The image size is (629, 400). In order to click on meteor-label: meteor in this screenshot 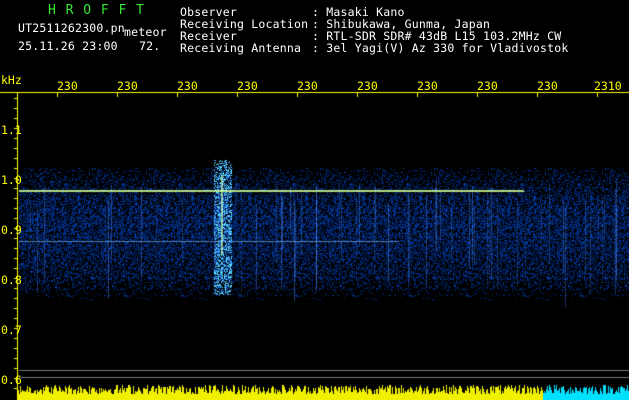, I will do `click(145, 32)`.